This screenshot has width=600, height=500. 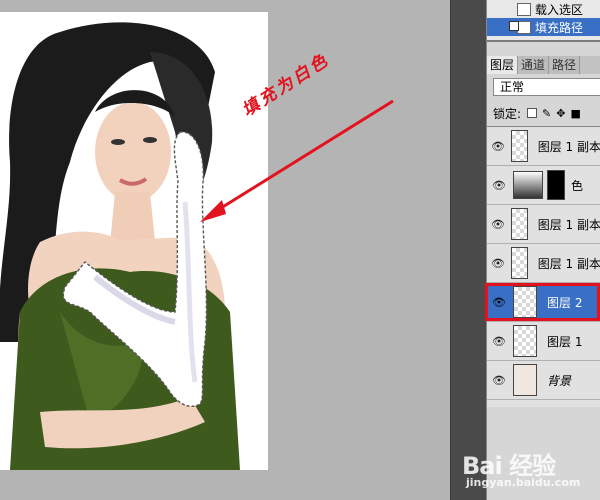 What do you see at coordinates (543, 380) in the screenshot?
I see `layer-row: 👁 背景` at bounding box center [543, 380].